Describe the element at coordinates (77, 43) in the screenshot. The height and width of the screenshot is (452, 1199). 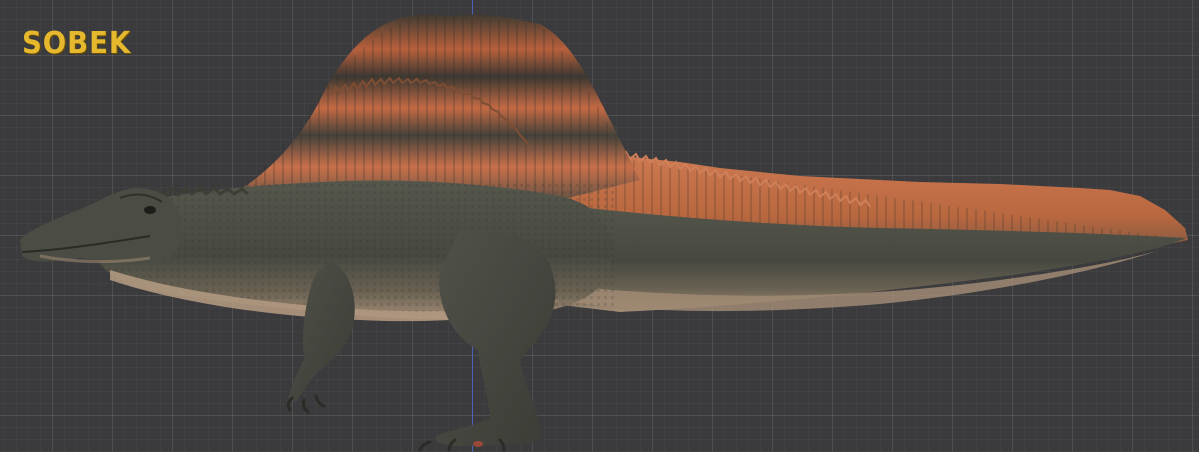
I see `model-title: SOBEK` at that location.